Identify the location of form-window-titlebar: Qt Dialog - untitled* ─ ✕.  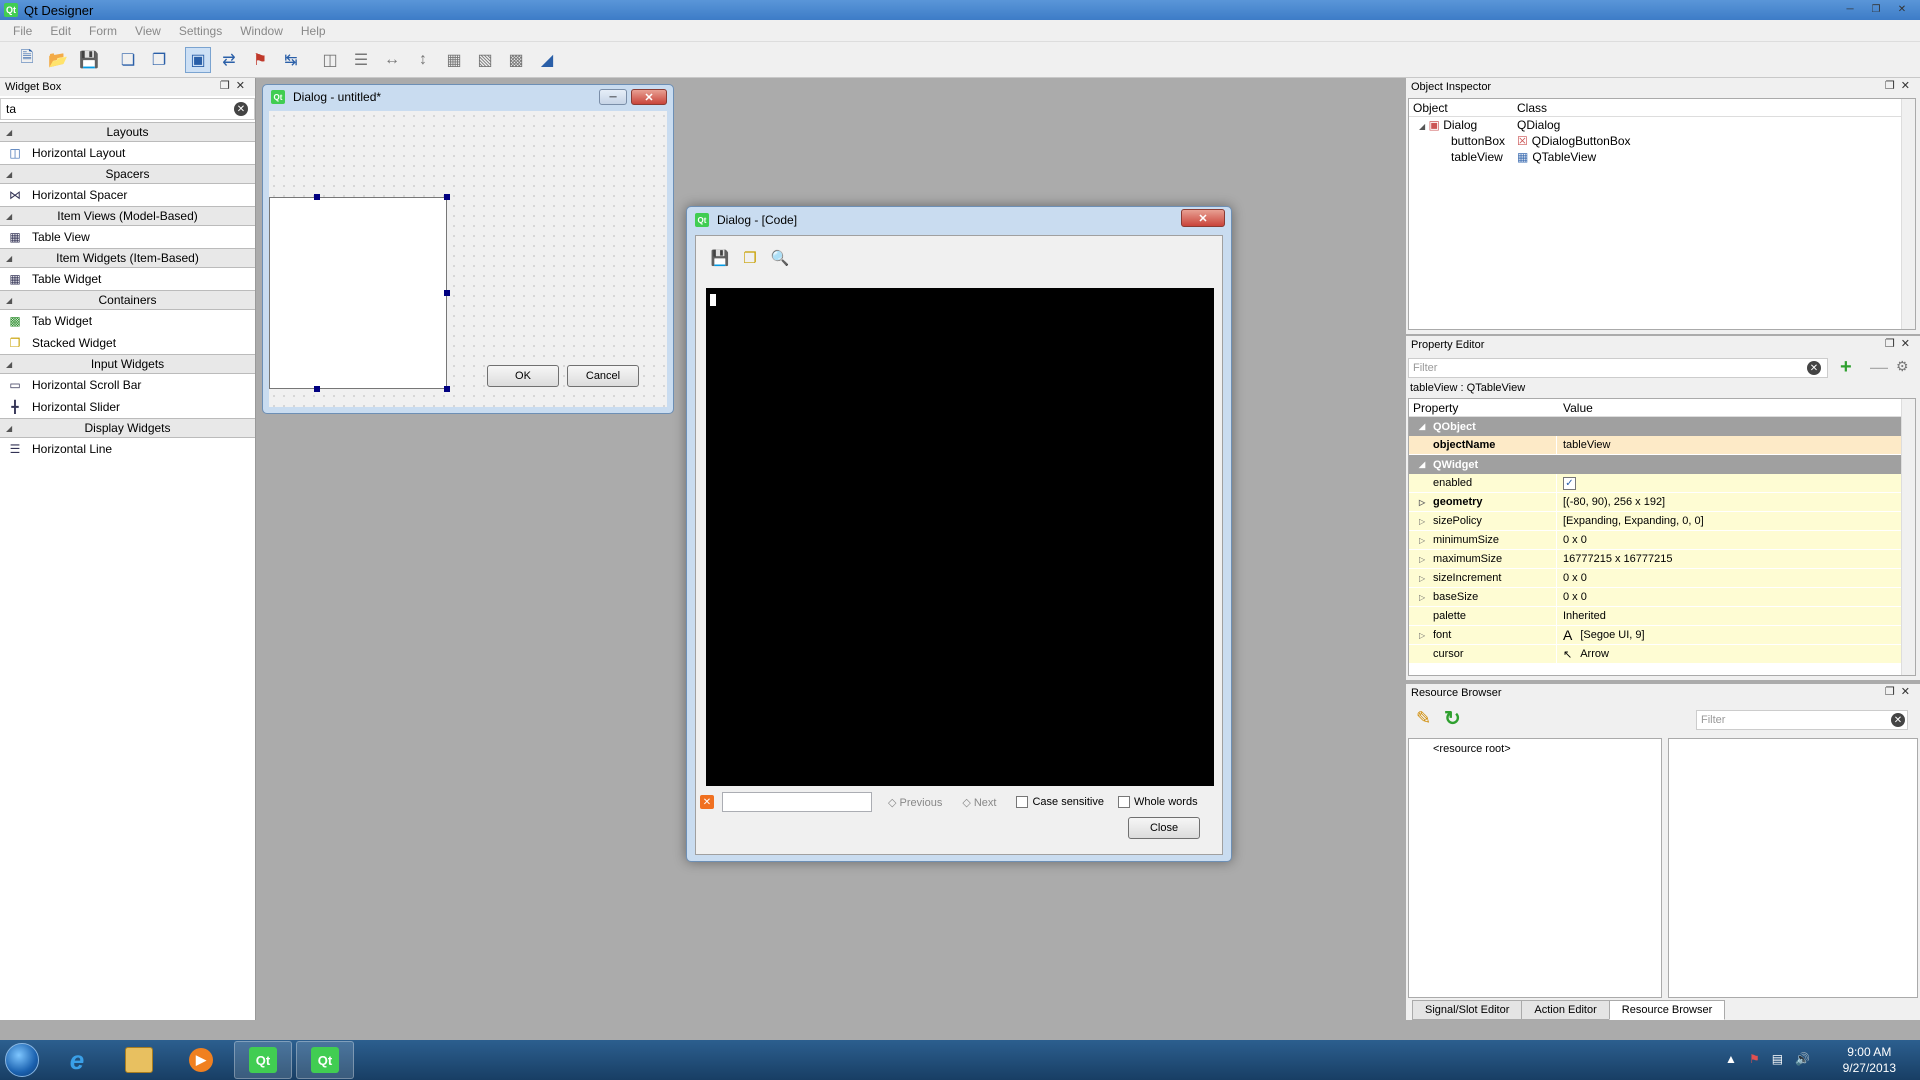
(468, 97).